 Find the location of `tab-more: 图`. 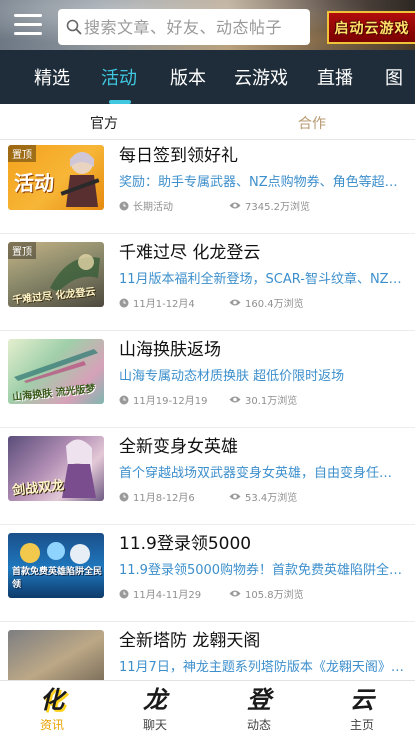

tab-more: 图 is located at coordinates (394, 77).